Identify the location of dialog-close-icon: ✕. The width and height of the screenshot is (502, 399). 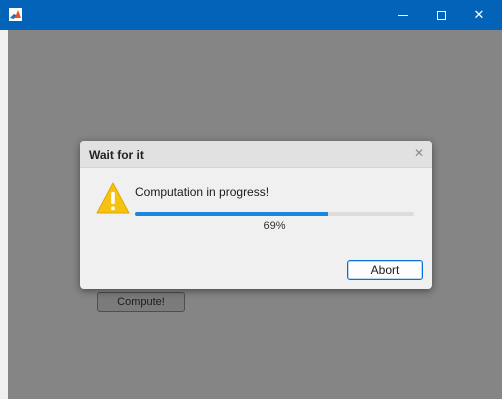
(419, 153).